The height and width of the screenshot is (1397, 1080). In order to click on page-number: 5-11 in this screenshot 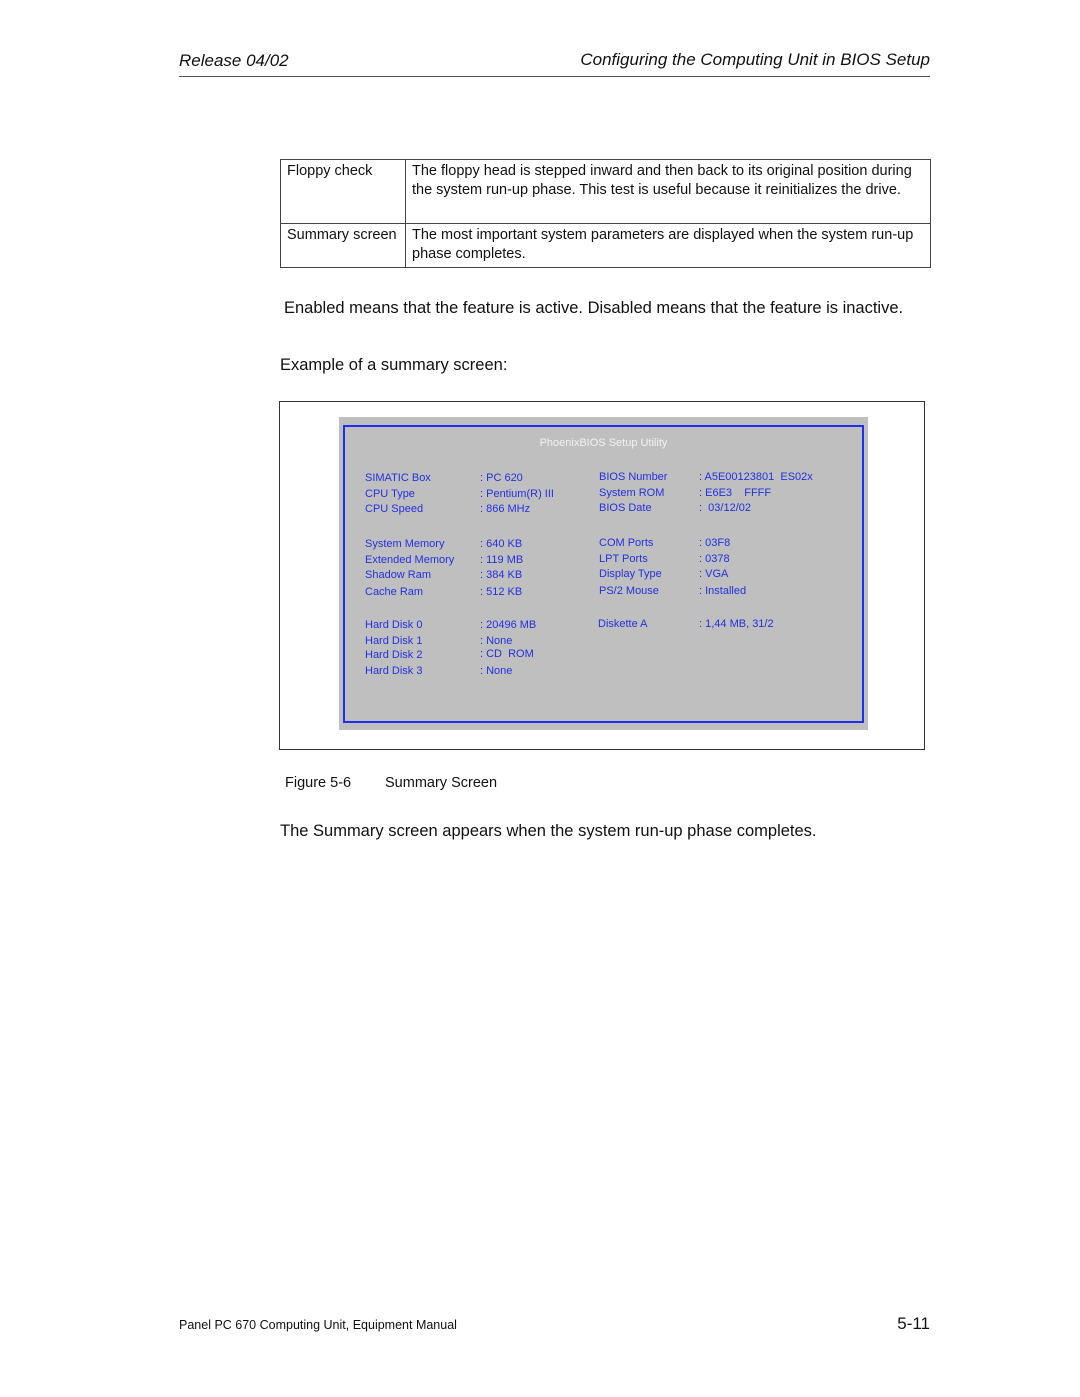, I will do `click(913, 1323)`.